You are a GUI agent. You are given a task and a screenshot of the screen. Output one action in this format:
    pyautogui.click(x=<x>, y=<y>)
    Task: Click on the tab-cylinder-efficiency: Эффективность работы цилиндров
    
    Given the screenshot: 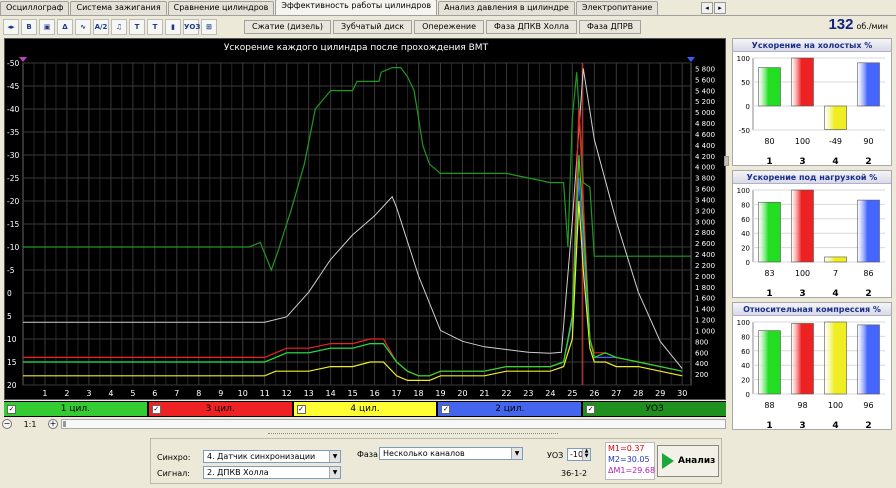 What is the action you would take?
    pyautogui.click(x=356, y=7)
    